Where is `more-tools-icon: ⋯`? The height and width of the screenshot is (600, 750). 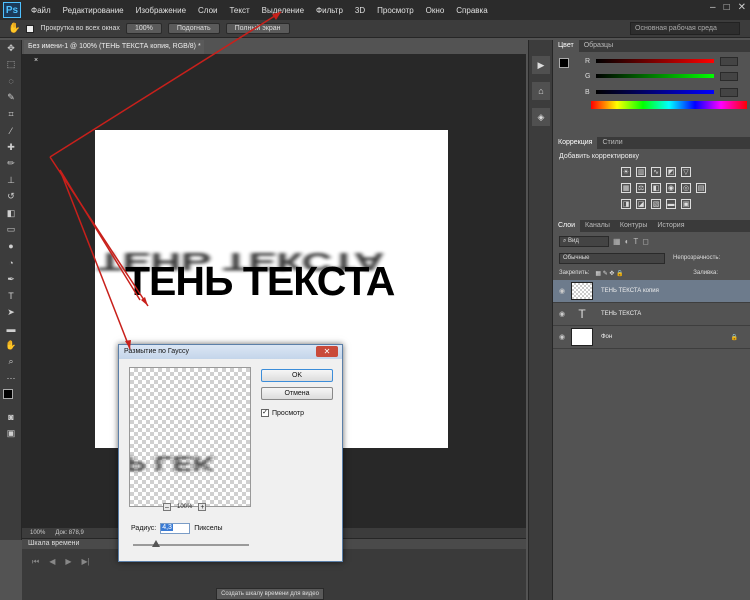
more-tools-icon: ⋯ is located at coordinates (11, 378).